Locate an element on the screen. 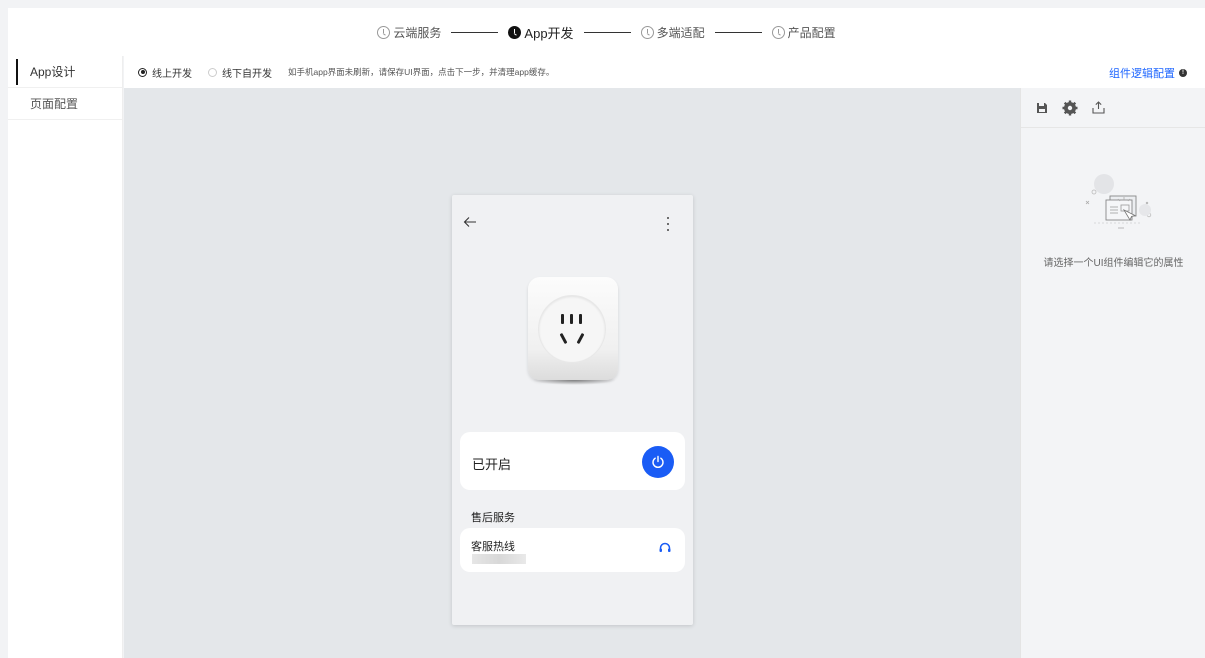 This screenshot has width=1205, height=658. component-logic-config-link: 组件逻辑配置 ! is located at coordinates (1148, 73).